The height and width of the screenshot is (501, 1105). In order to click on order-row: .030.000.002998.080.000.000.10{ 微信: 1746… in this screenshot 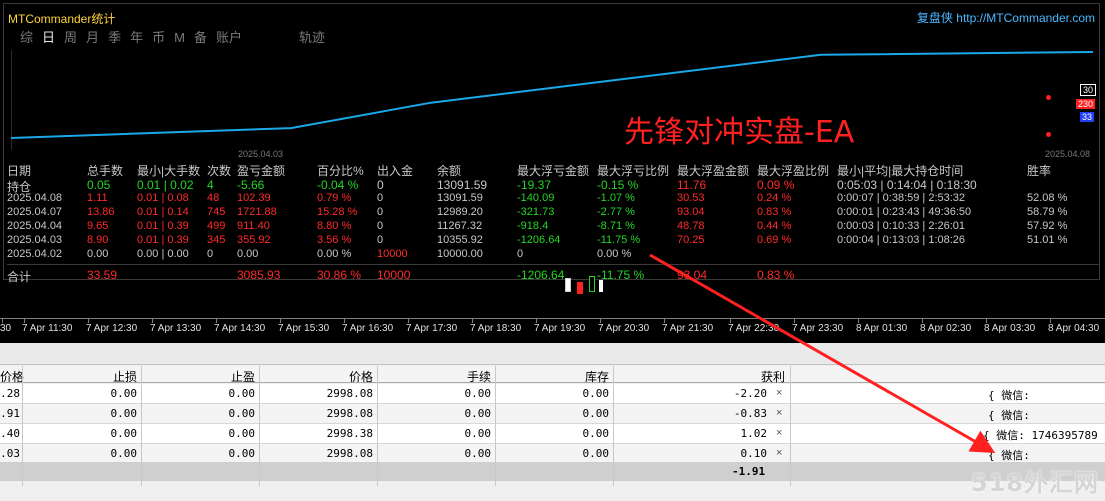, I will do `click(552, 460)`.